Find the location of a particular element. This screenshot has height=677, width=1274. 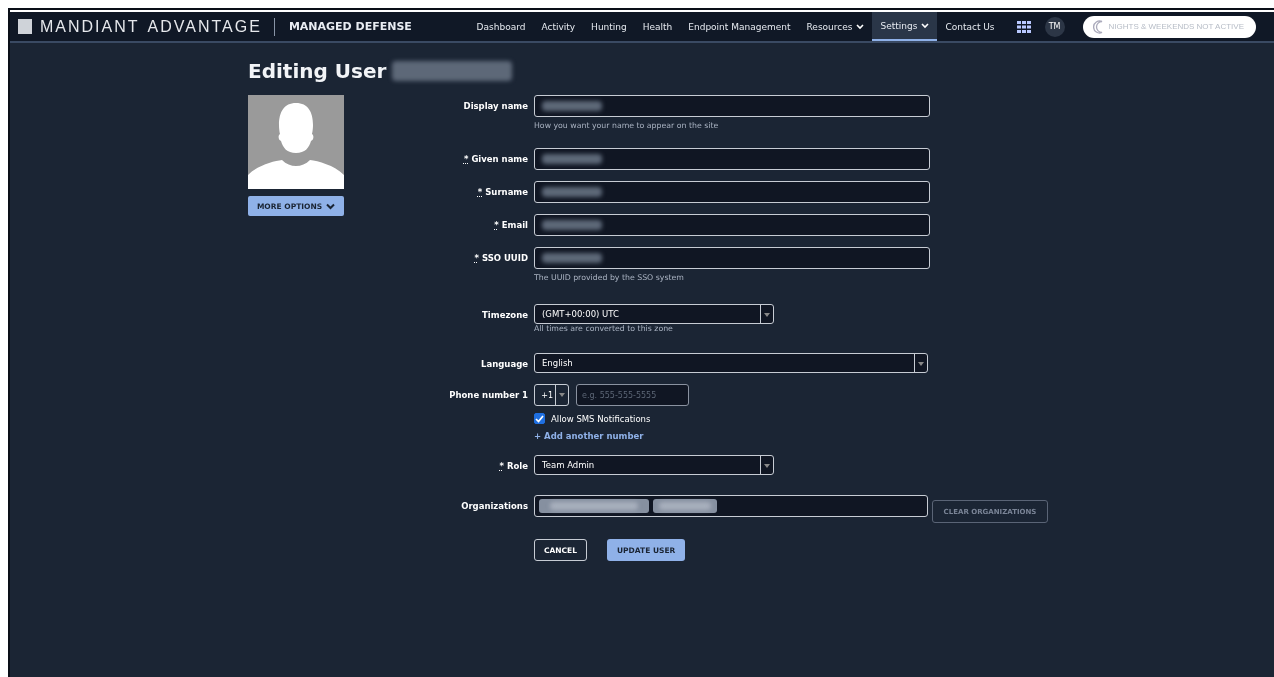

nav-link: Settings is located at coordinates (905, 26).